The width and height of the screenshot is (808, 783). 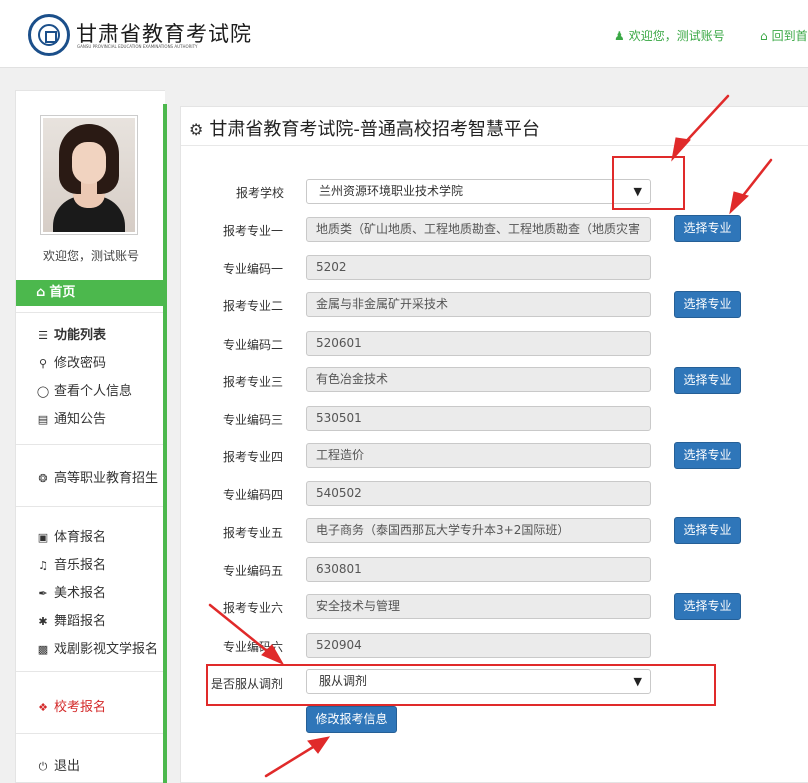 I want to click on arrow-to-adjust, so click(x=241, y=630).